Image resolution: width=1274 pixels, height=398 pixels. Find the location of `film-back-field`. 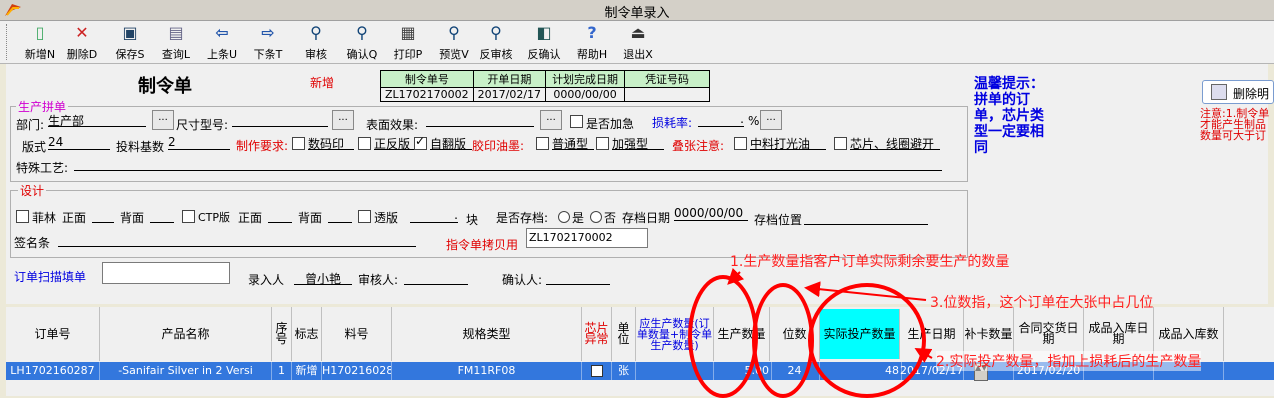

film-back-field is located at coordinates (162, 215).